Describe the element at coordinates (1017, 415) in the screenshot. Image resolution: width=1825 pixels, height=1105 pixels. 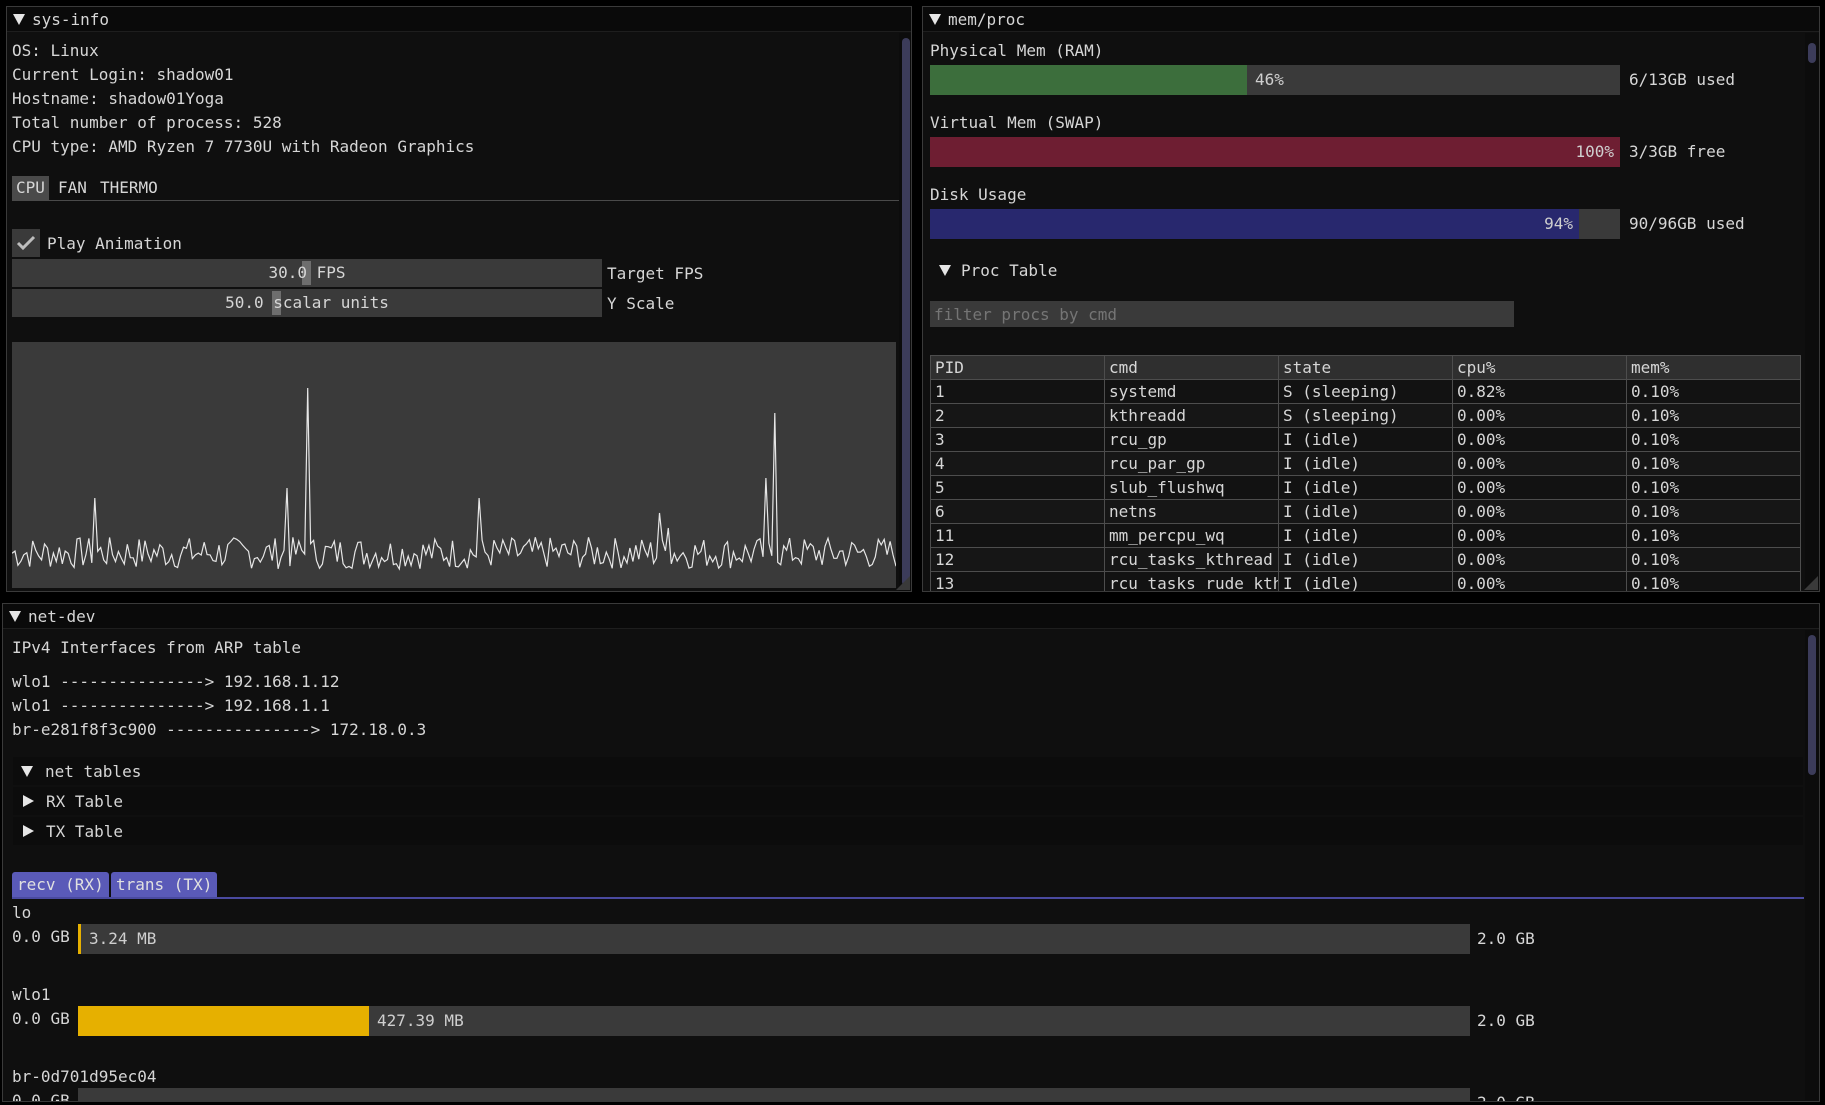
I see `table-cell: 2` at that location.